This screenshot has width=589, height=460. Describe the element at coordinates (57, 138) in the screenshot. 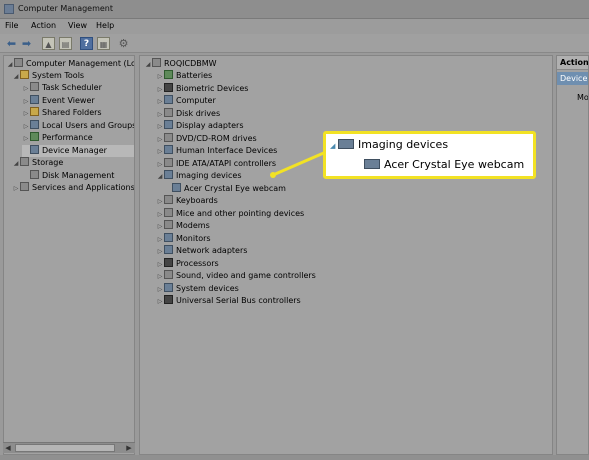

I see `tree-item-performance: ▷ Performance` at that location.